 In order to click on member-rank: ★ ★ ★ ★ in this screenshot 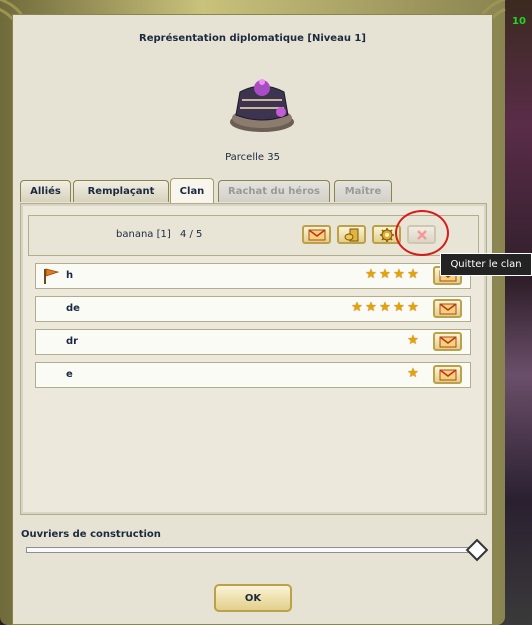, I will do `click(392, 276)`.